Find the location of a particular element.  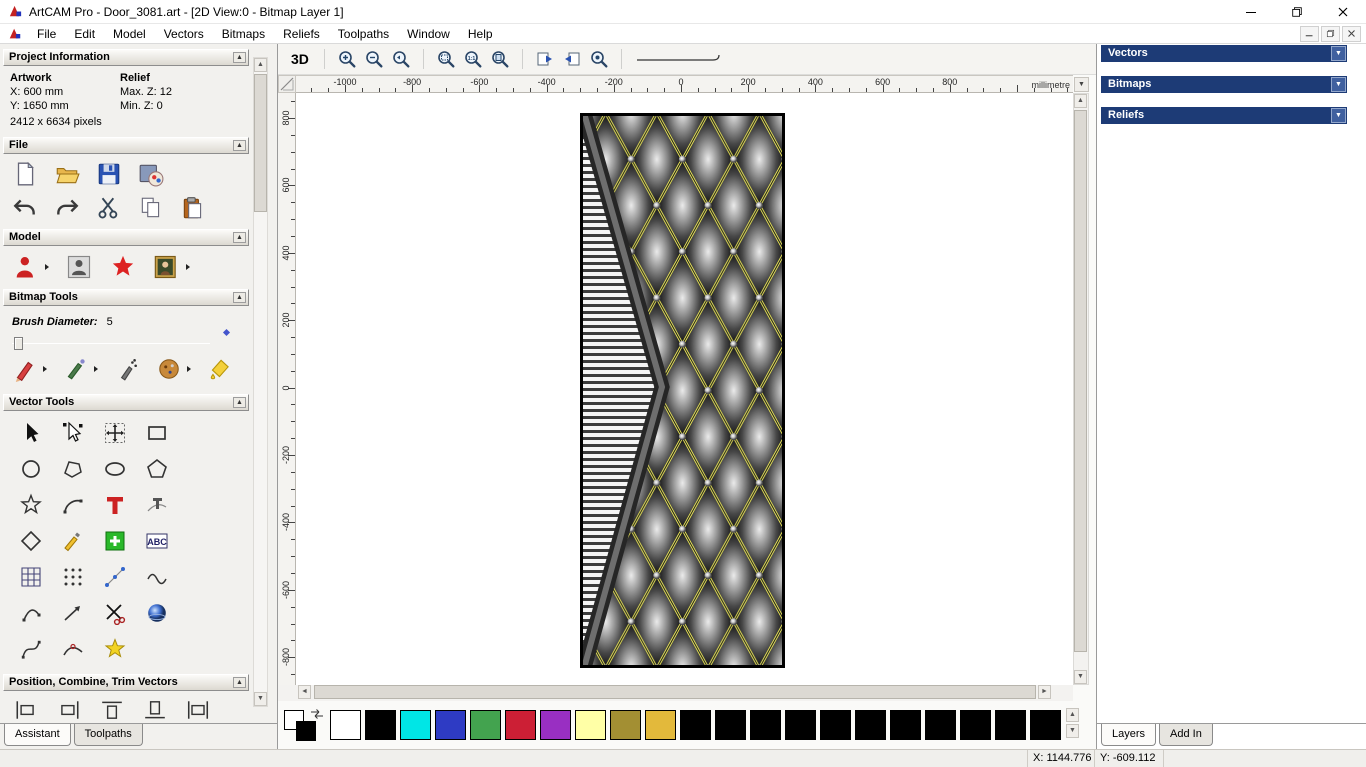

reliefs-section-header: Reliefs ▼ is located at coordinates (1224, 115).